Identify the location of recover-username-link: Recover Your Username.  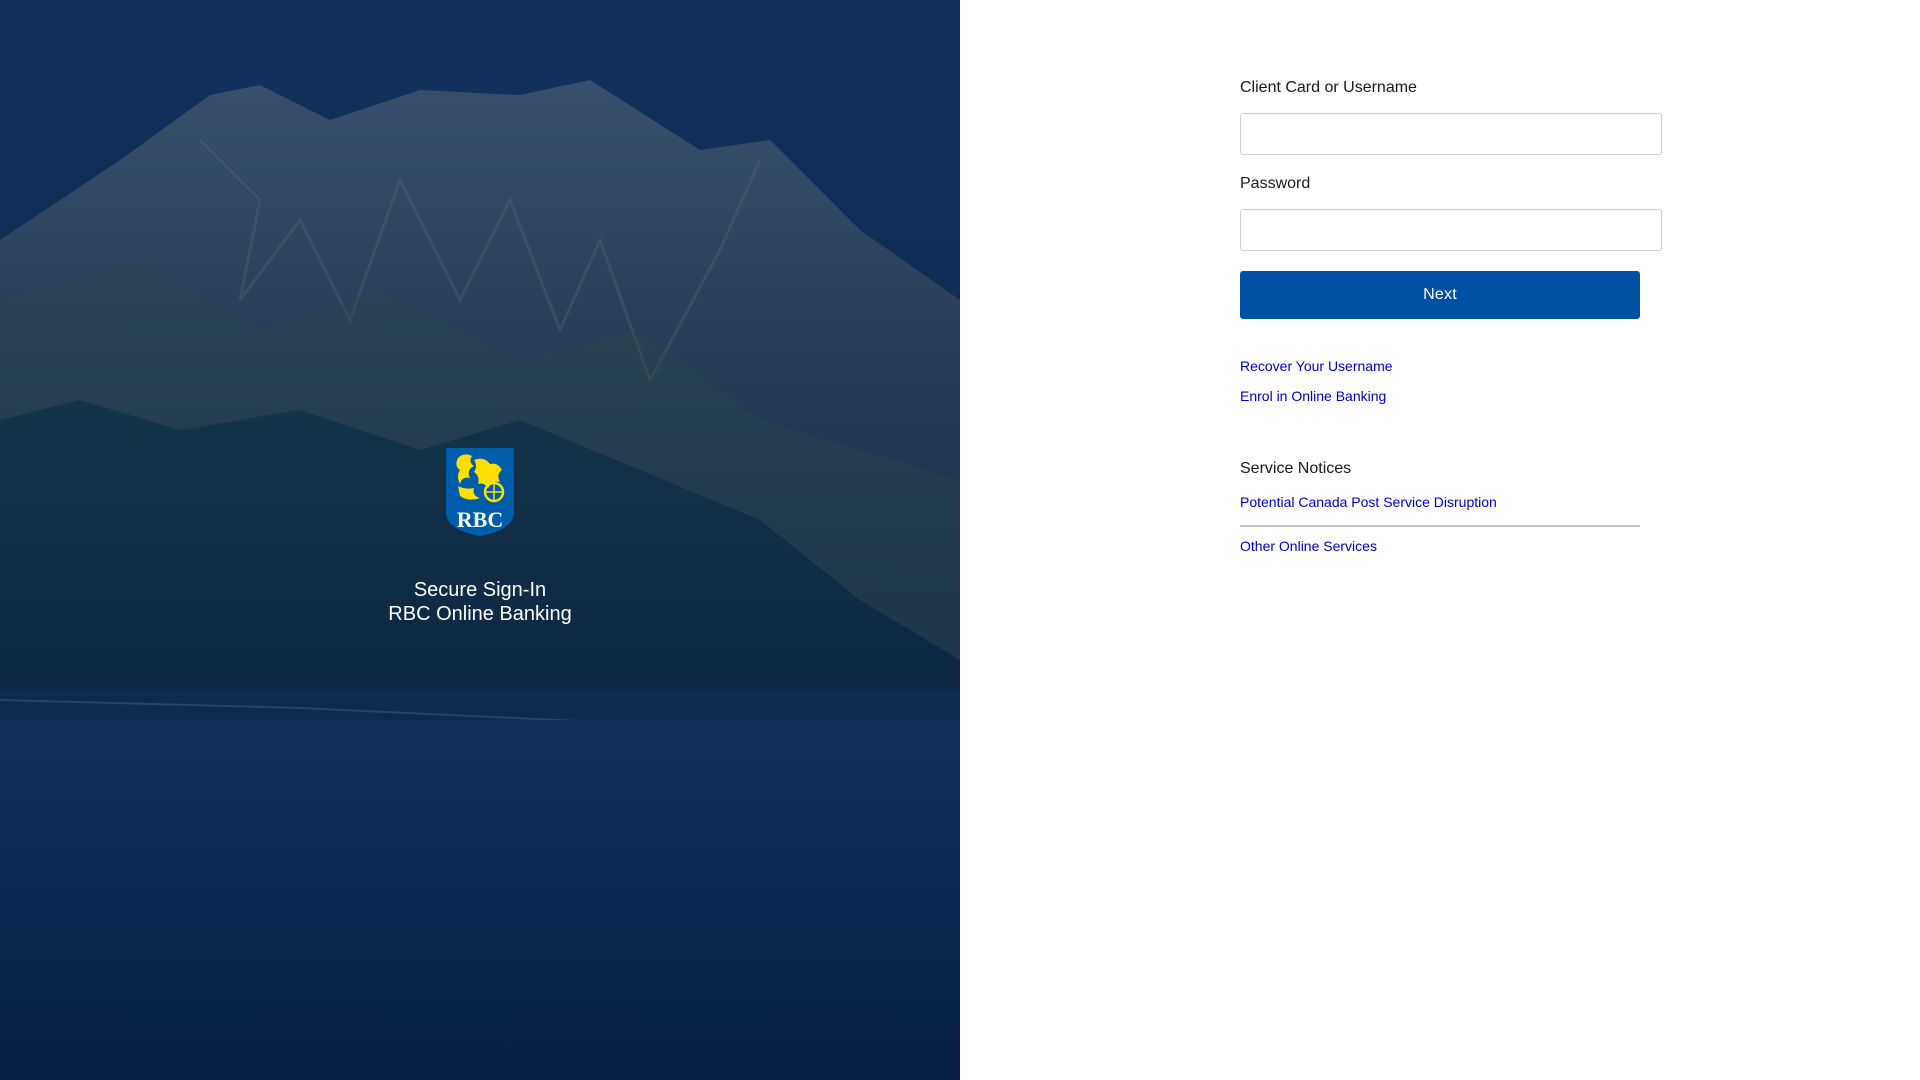
(1452, 366).